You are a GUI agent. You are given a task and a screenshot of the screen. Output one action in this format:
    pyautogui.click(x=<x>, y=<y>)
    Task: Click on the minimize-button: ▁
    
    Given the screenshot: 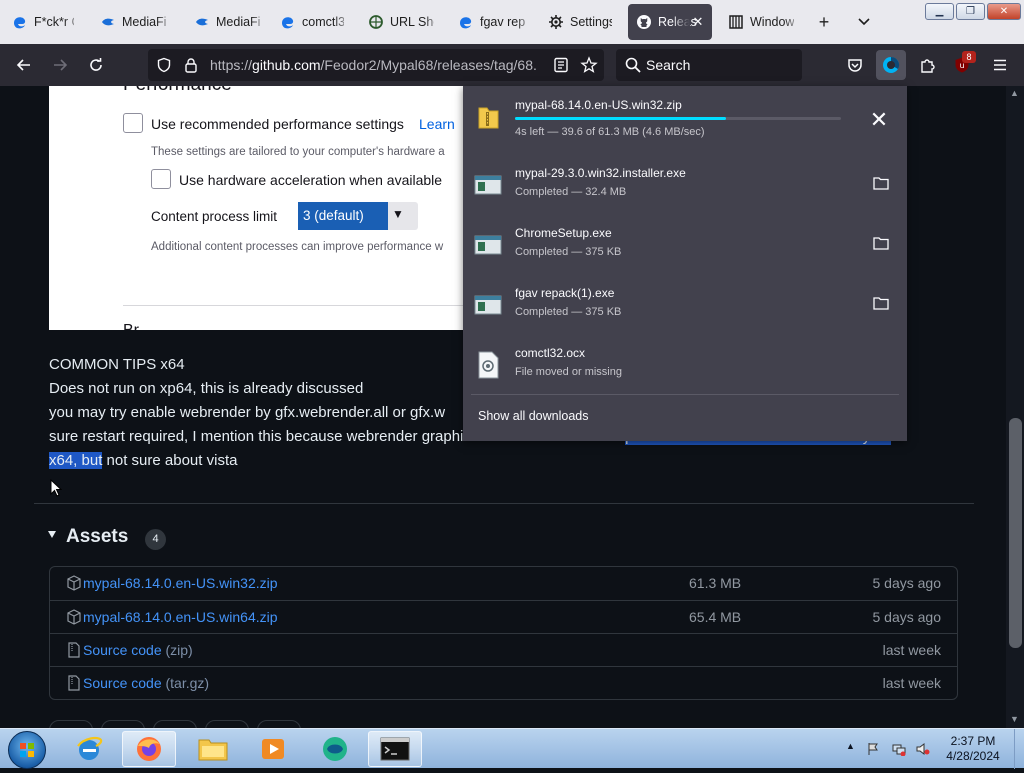 What is the action you would take?
    pyautogui.click(x=939, y=11)
    